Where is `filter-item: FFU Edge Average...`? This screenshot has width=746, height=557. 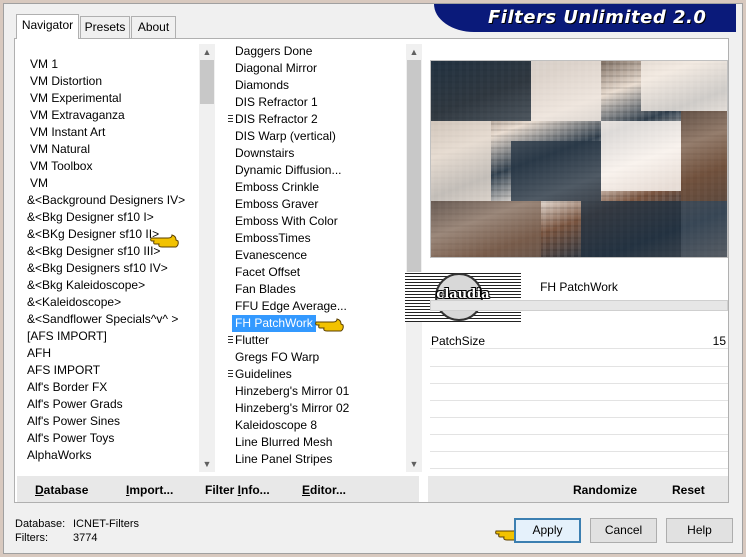
filter-item: FFU Edge Average... is located at coordinates (291, 306).